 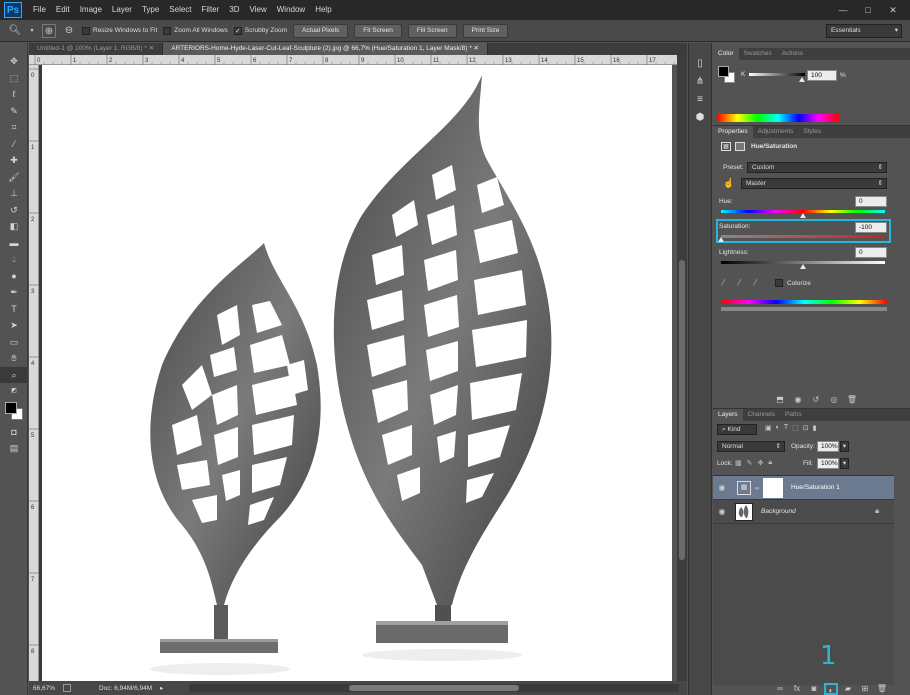 I want to click on horizontal-scrollbar, so click(x=434, y=688).